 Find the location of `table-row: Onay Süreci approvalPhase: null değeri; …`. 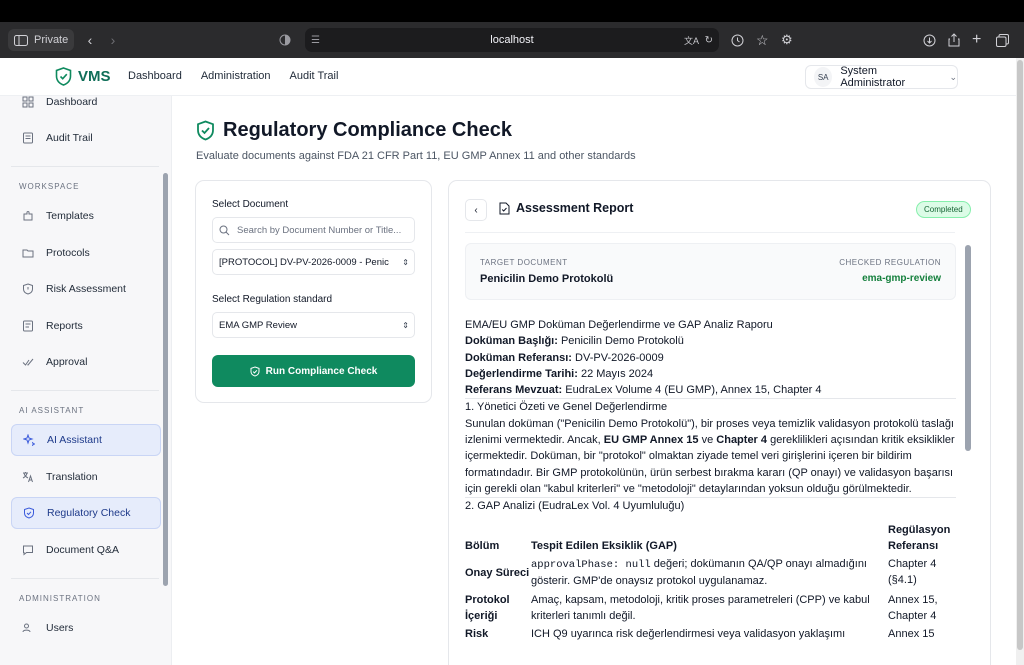

table-row: Onay Süreci approvalPhase: null değeri; … is located at coordinates (710, 573).